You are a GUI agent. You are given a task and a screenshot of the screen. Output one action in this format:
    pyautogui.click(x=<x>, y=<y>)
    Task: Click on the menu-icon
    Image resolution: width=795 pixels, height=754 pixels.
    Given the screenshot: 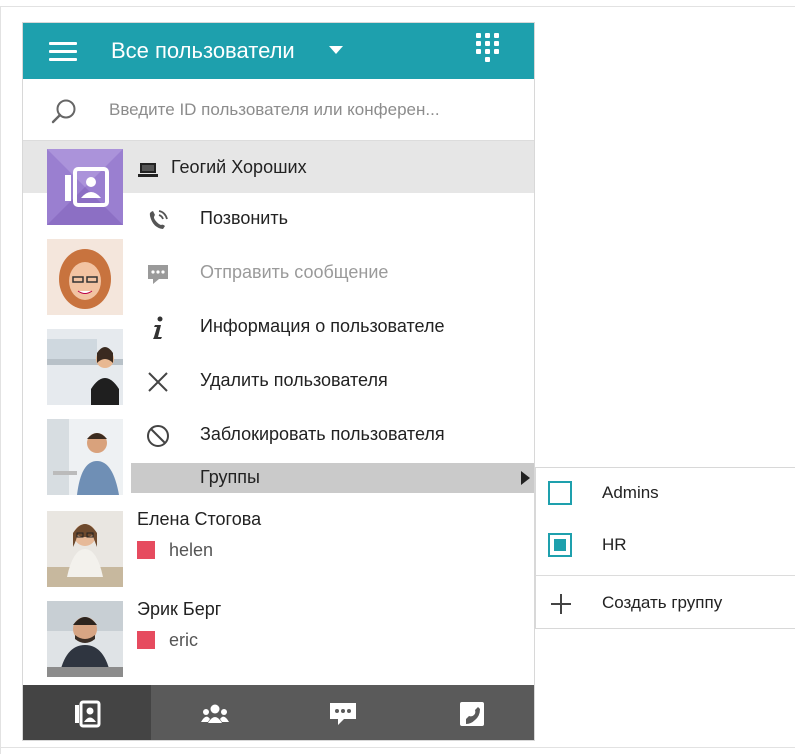 What is the action you would take?
    pyautogui.click(x=64, y=51)
    